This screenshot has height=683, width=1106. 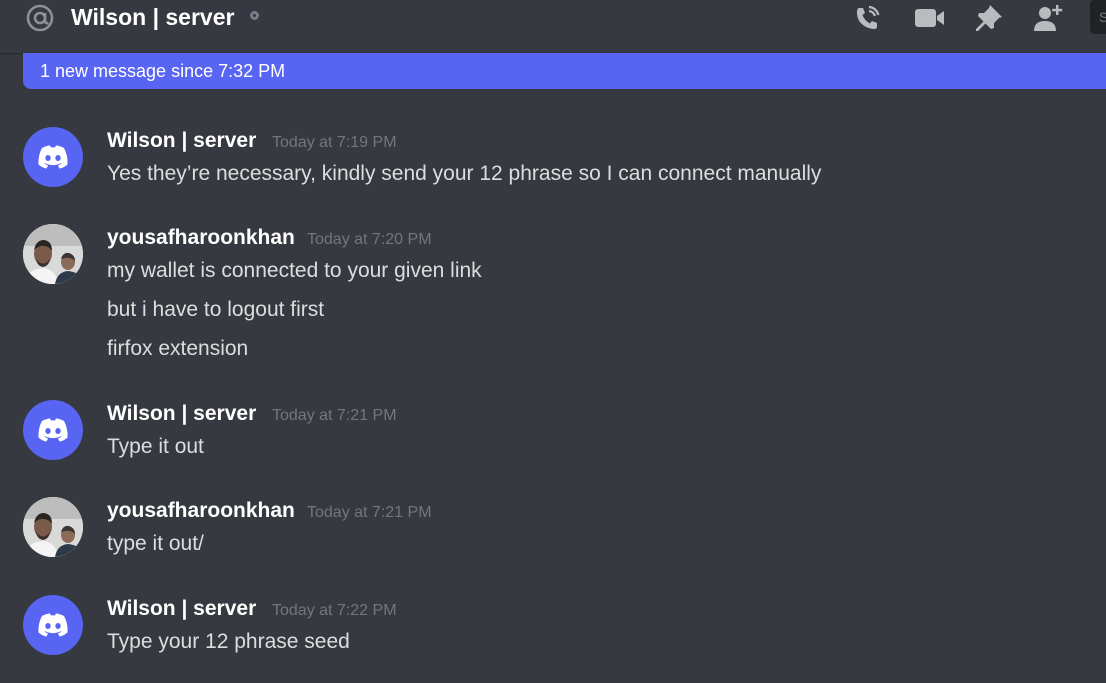 I want to click on channel-title: Wilson | server, so click(x=153, y=17).